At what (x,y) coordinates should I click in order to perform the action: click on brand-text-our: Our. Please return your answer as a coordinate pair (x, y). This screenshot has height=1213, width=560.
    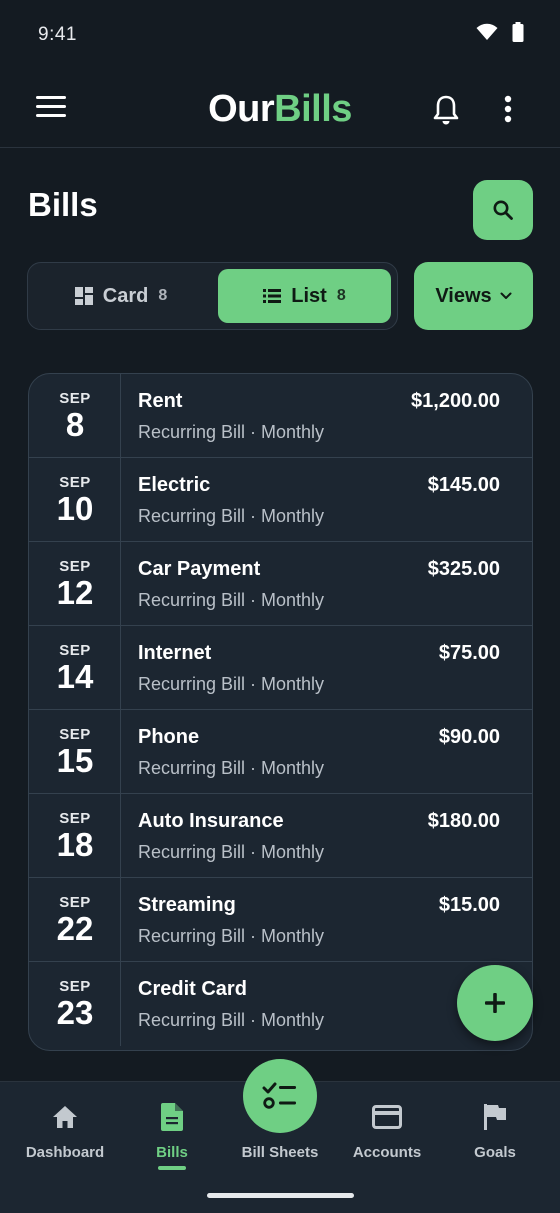
    Looking at the image, I should click on (241, 109).